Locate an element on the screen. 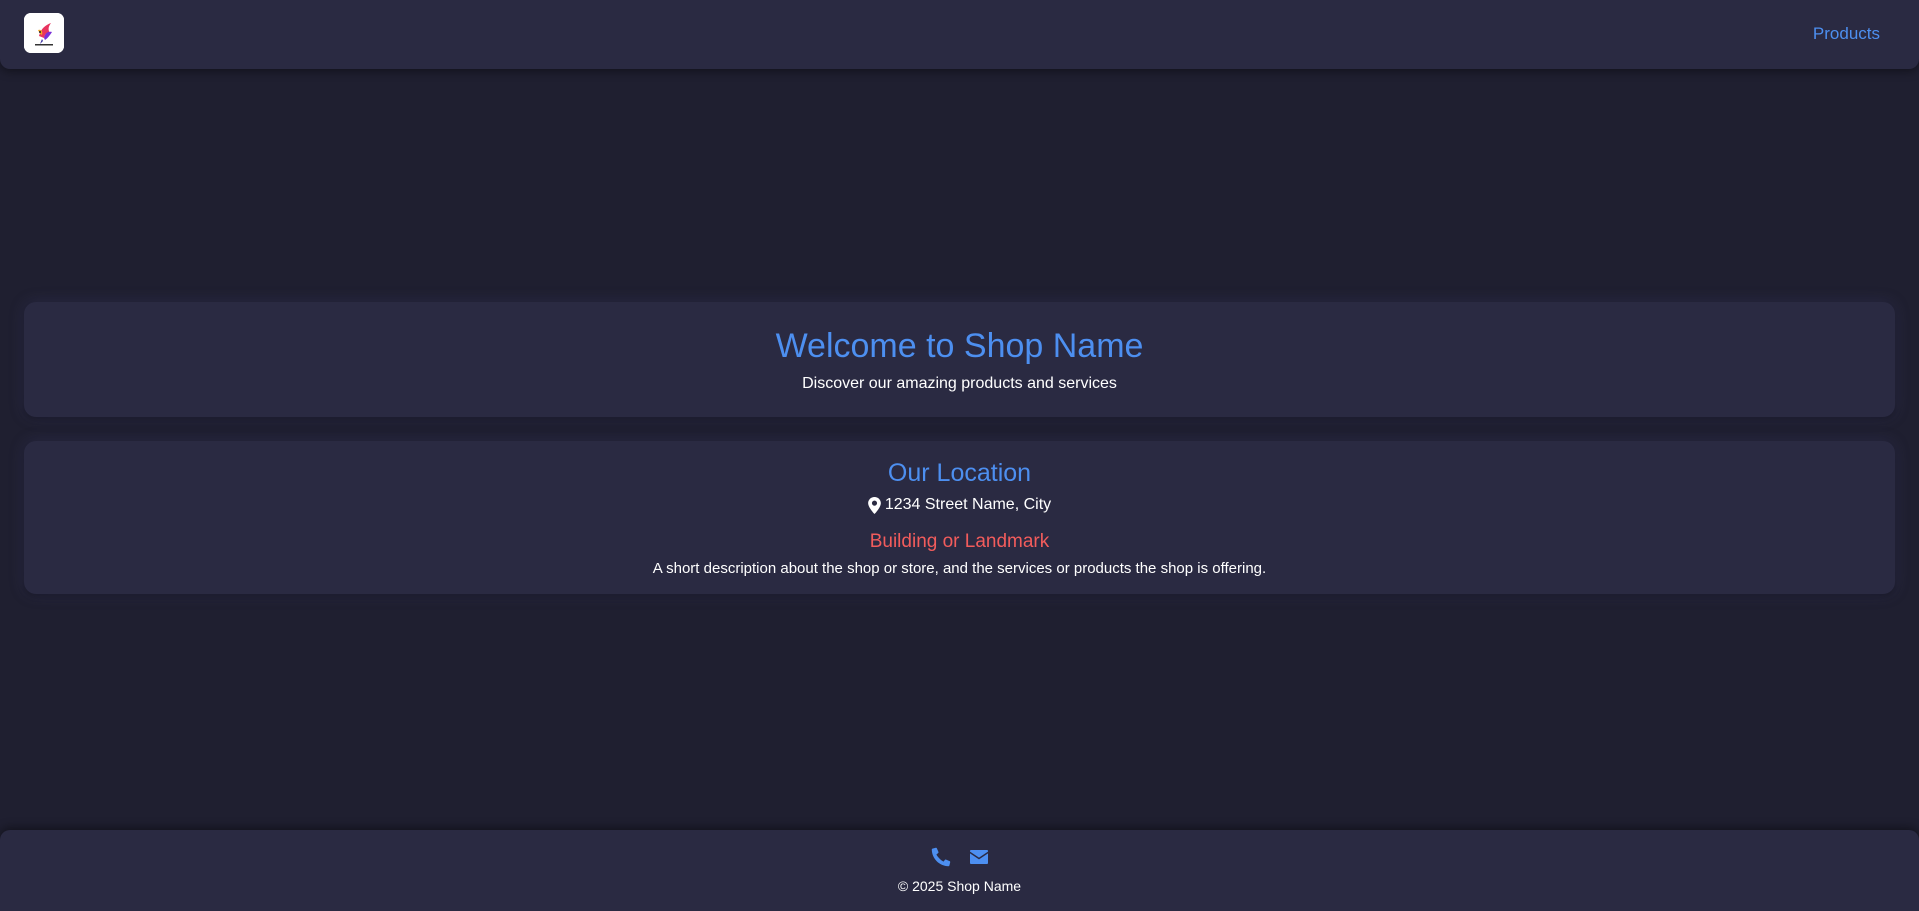  footer-contact-icons is located at coordinates (959, 857).